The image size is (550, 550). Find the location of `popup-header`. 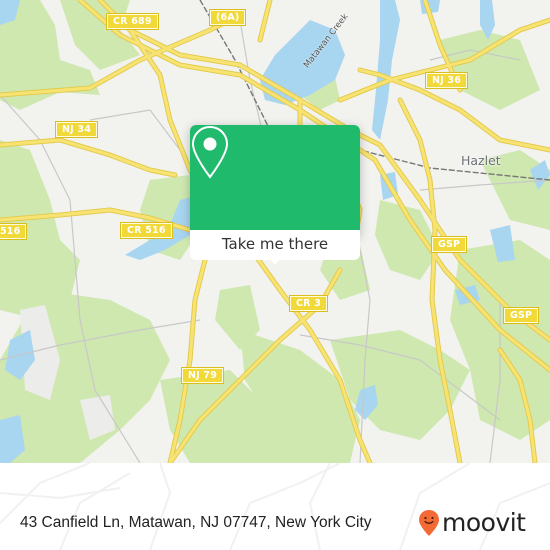

popup-header is located at coordinates (275, 177).